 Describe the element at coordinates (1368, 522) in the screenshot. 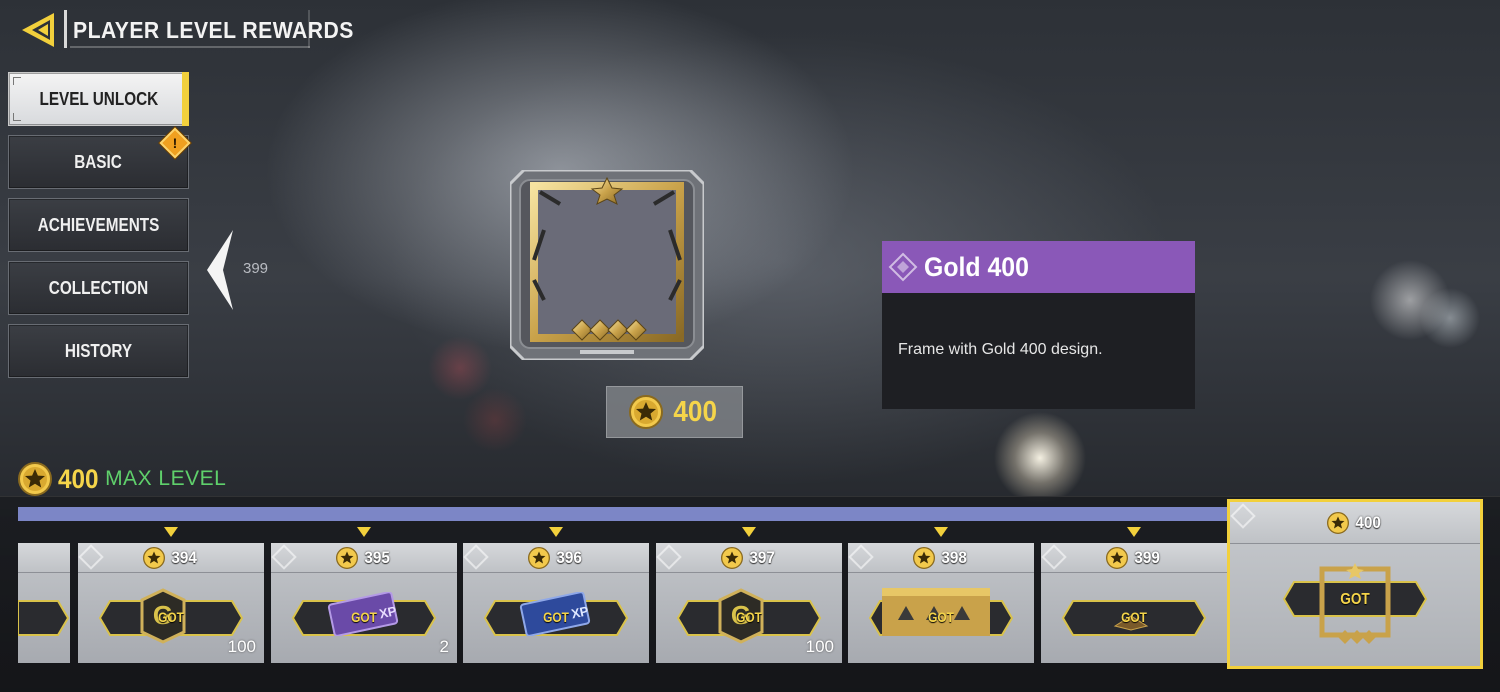

I see `reward-level: 400` at that location.